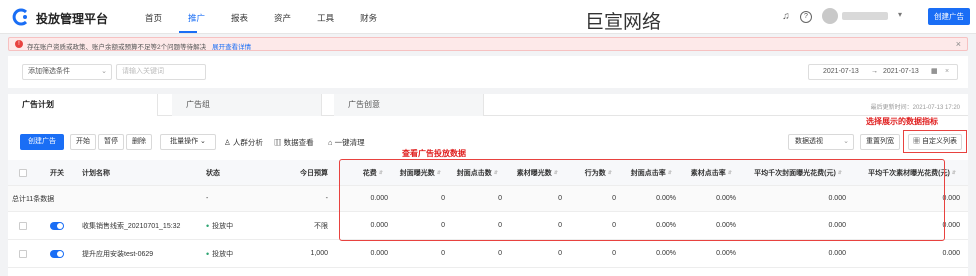  What do you see at coordinates (500, 253) in the screenshot?
I see `row-cover-clicks: 0` at bounding box center [500, 253].